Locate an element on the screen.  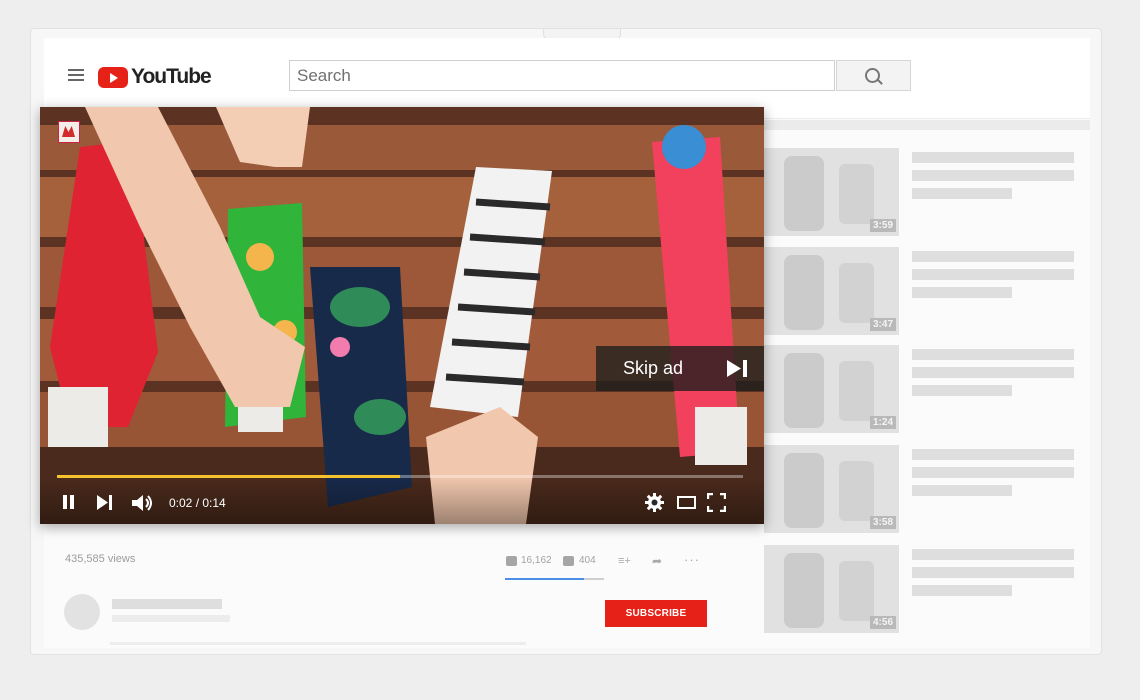
menu-icon is located at coordinates (76, 75).